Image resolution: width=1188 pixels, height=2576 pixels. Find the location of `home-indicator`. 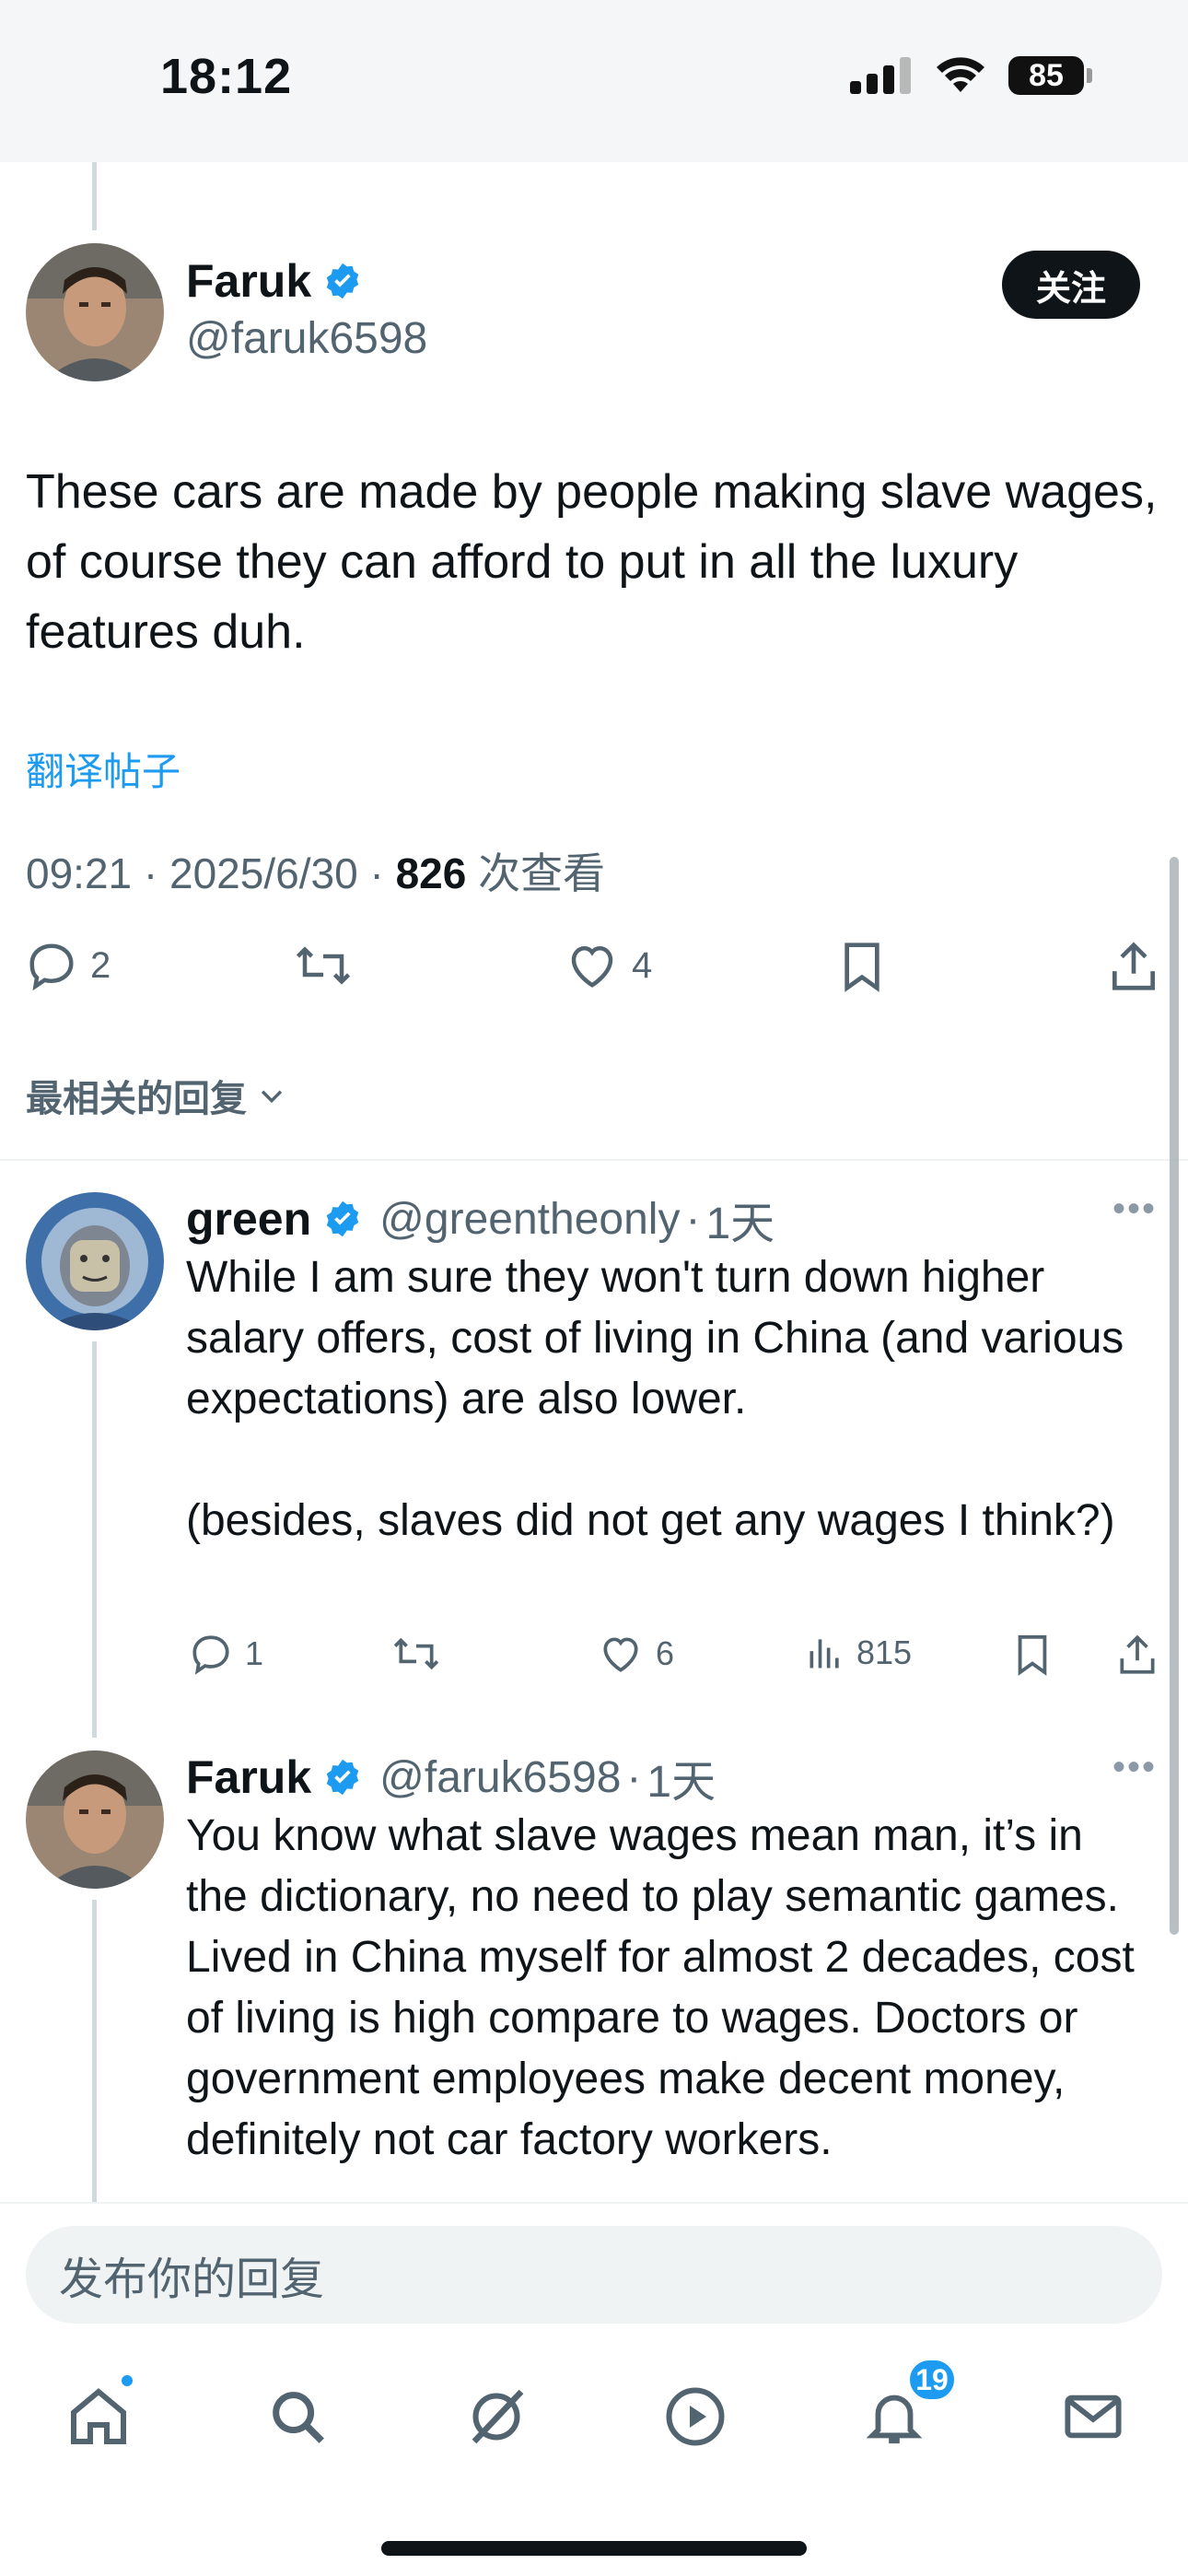

home-indicator is located at coordinates (594, 2548).